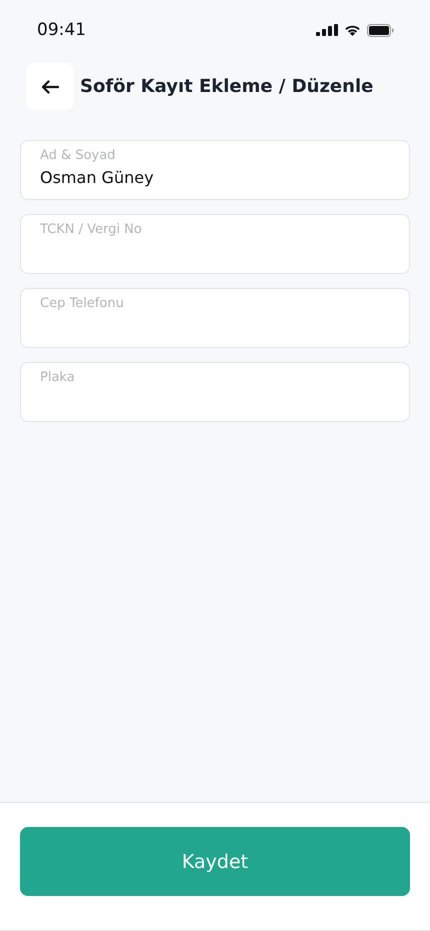  Describe the element at coordinates (215, 244) in the screenshot. I see `input-field: TCKN / Vergi No` at that location.